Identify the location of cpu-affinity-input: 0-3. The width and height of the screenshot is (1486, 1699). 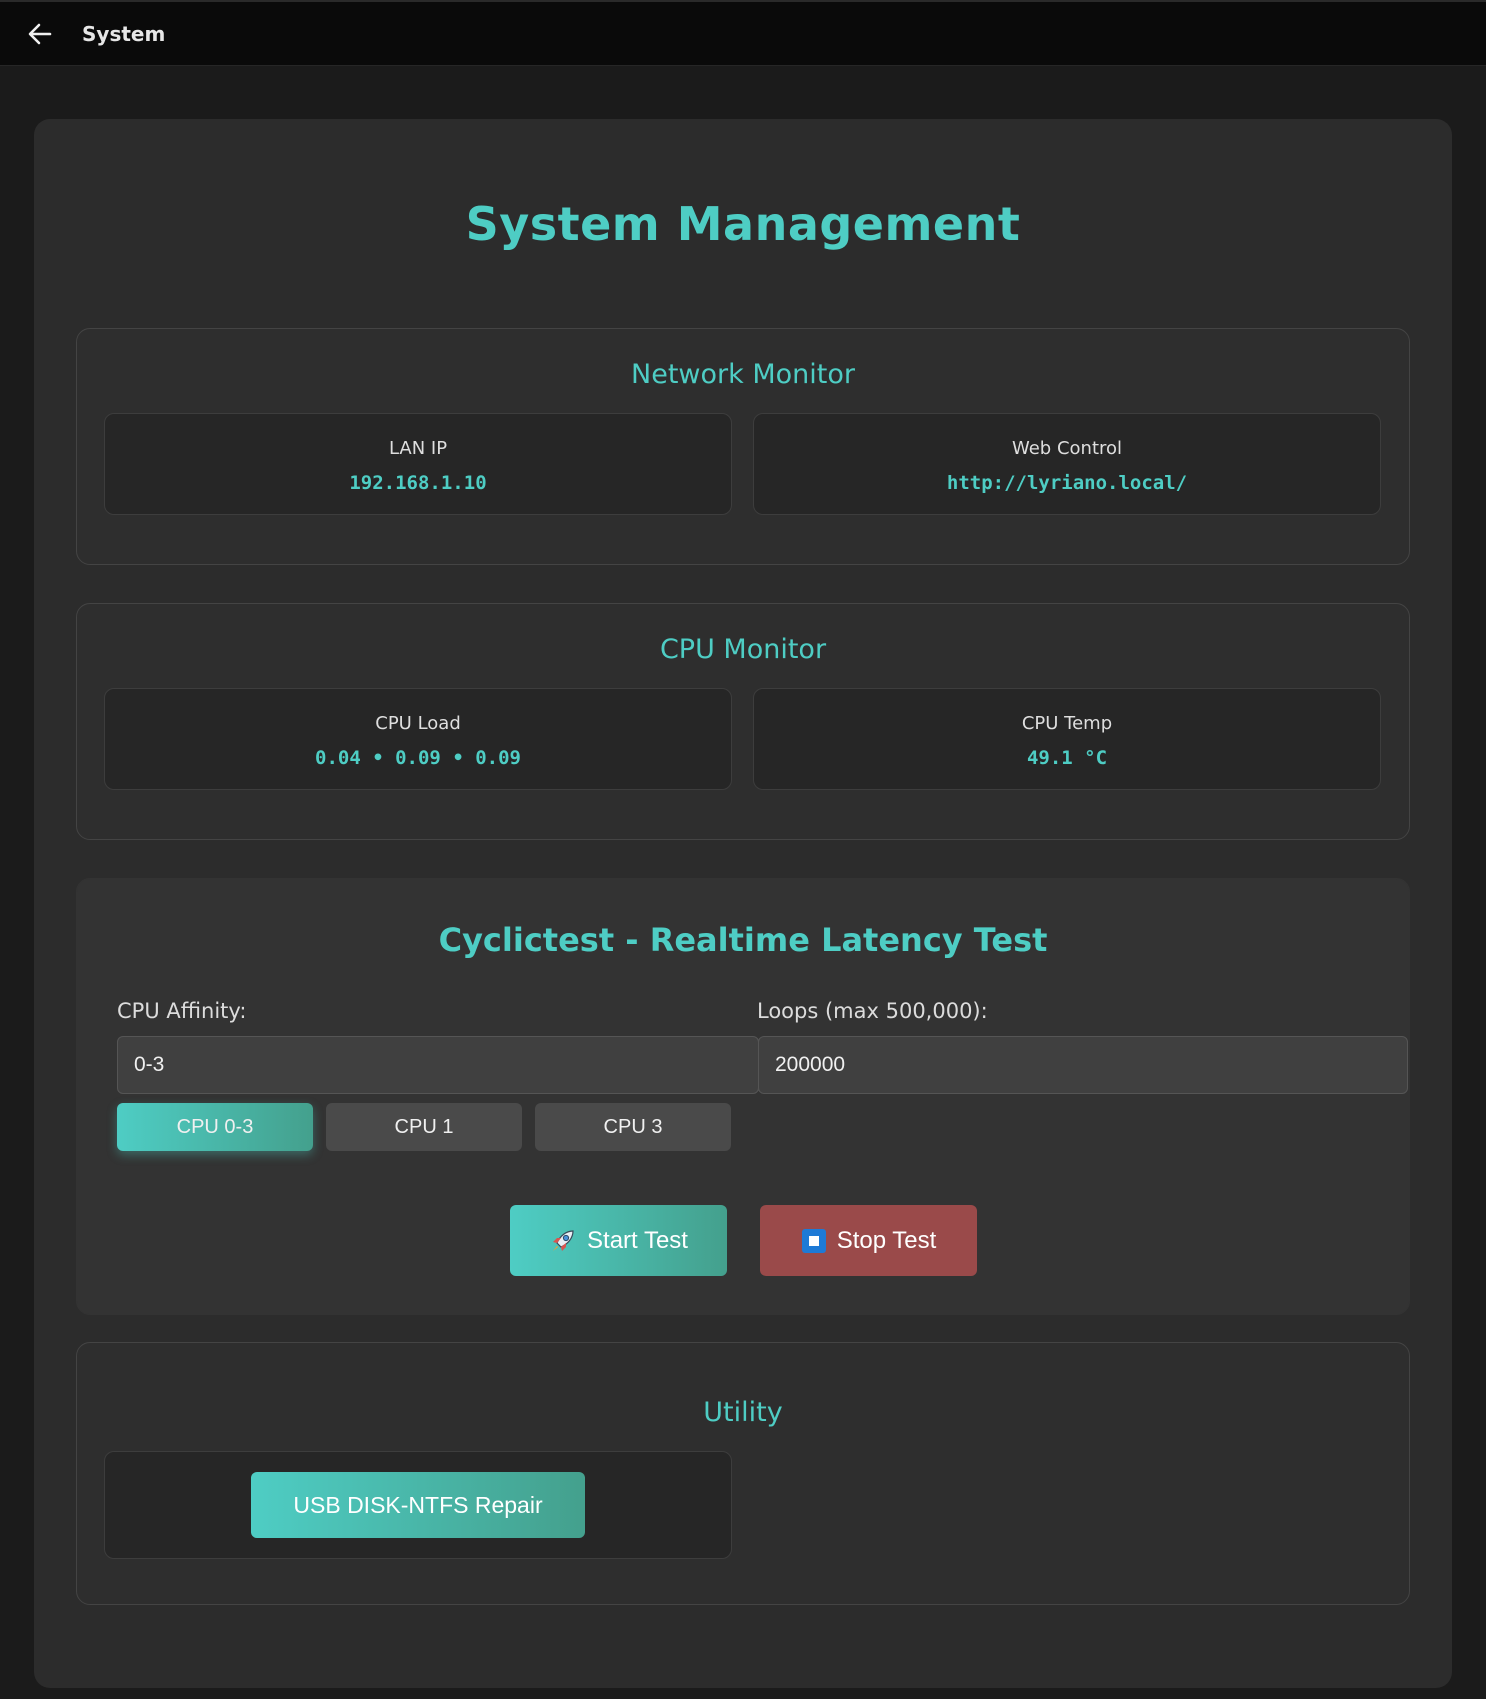
(438, 1065).